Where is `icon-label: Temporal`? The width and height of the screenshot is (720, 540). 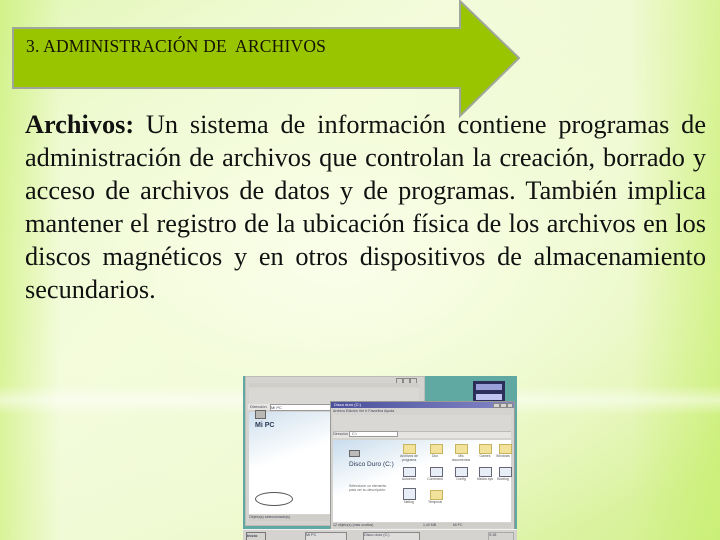 icon-label: Temporal is located at coordinates (435, 502).